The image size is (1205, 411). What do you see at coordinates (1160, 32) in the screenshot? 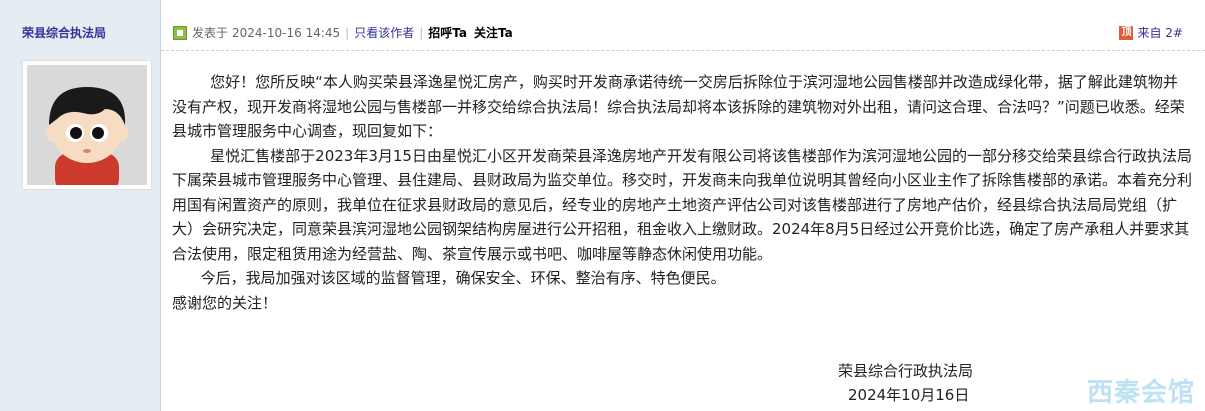
I see `floor-label: 来自 2#` at bounding box center [1160, 32].